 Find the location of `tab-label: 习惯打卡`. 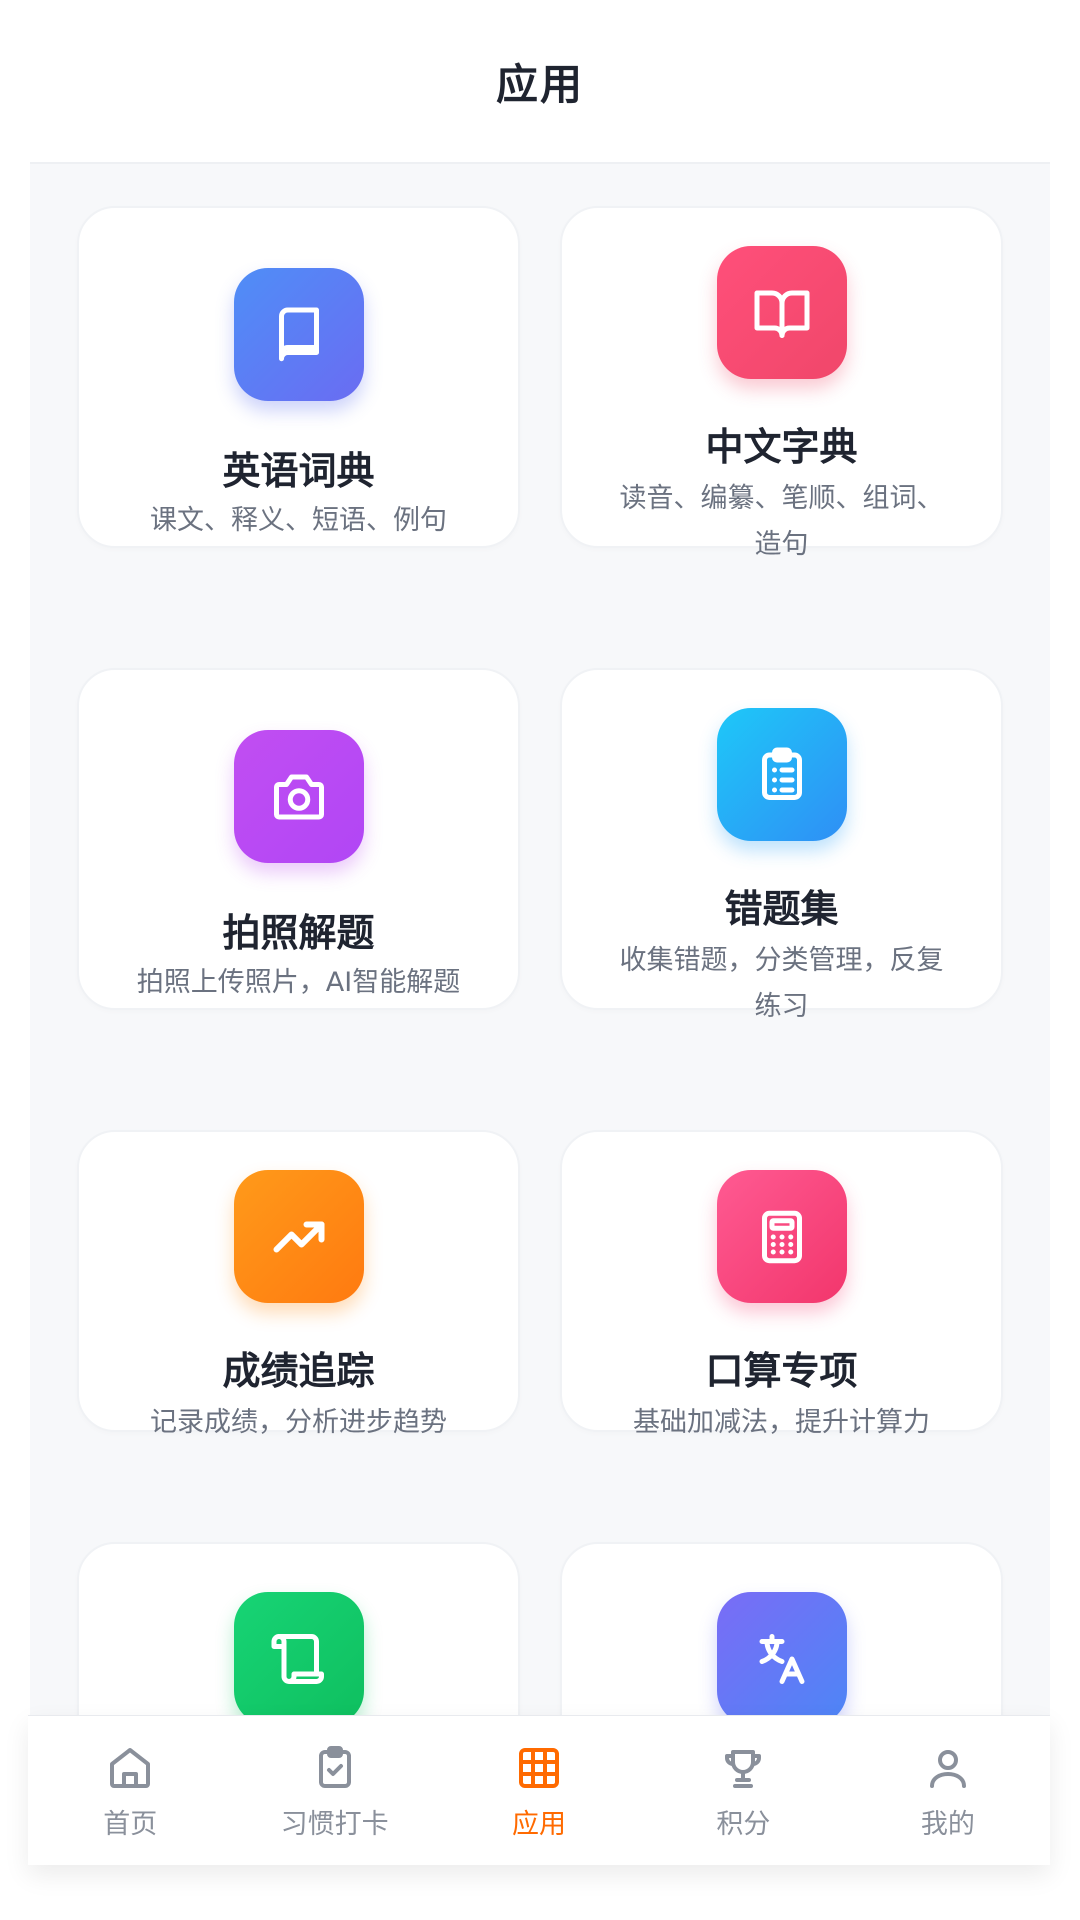

tab-label: 习惯打卡 is located at coordinates (334, 1824).